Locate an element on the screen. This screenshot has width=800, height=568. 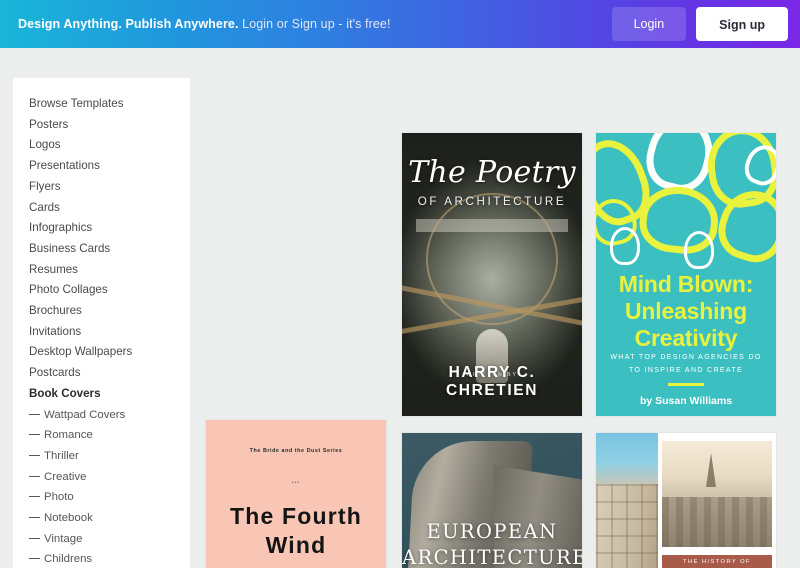
sidebar-subitem-wattpad-covers: Wattpad Covers is located at coordinates (101, 415).